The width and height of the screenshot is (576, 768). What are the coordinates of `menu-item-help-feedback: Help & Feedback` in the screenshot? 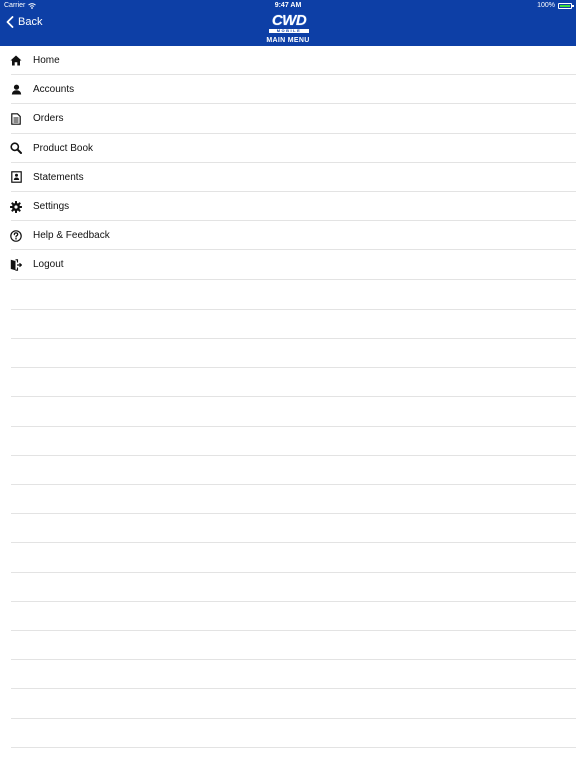 It's located at (288, 236).